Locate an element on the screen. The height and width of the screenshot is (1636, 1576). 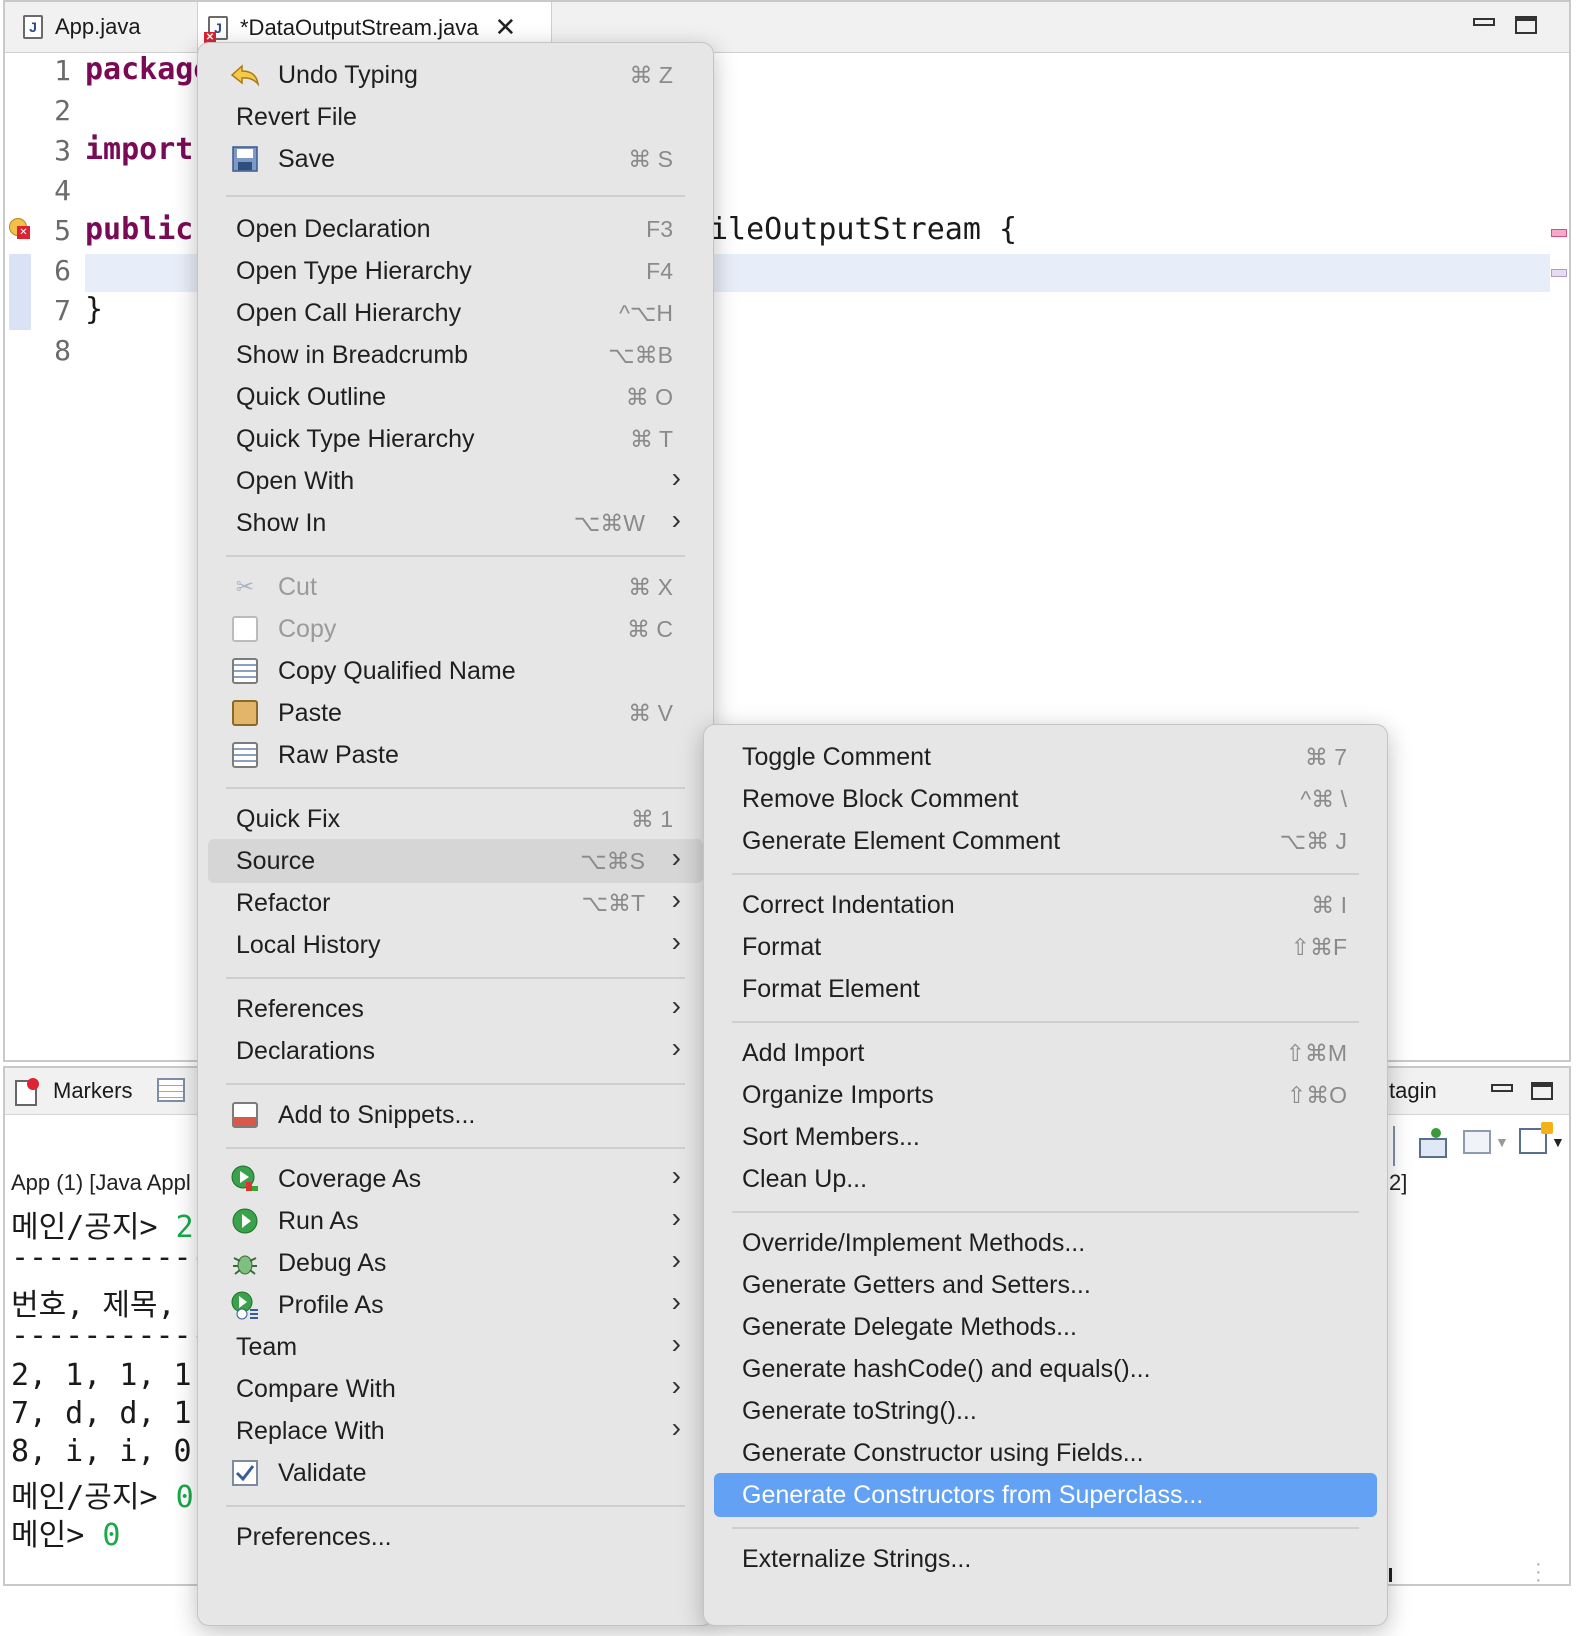
copy-icon is located at coordinates (245, 629).